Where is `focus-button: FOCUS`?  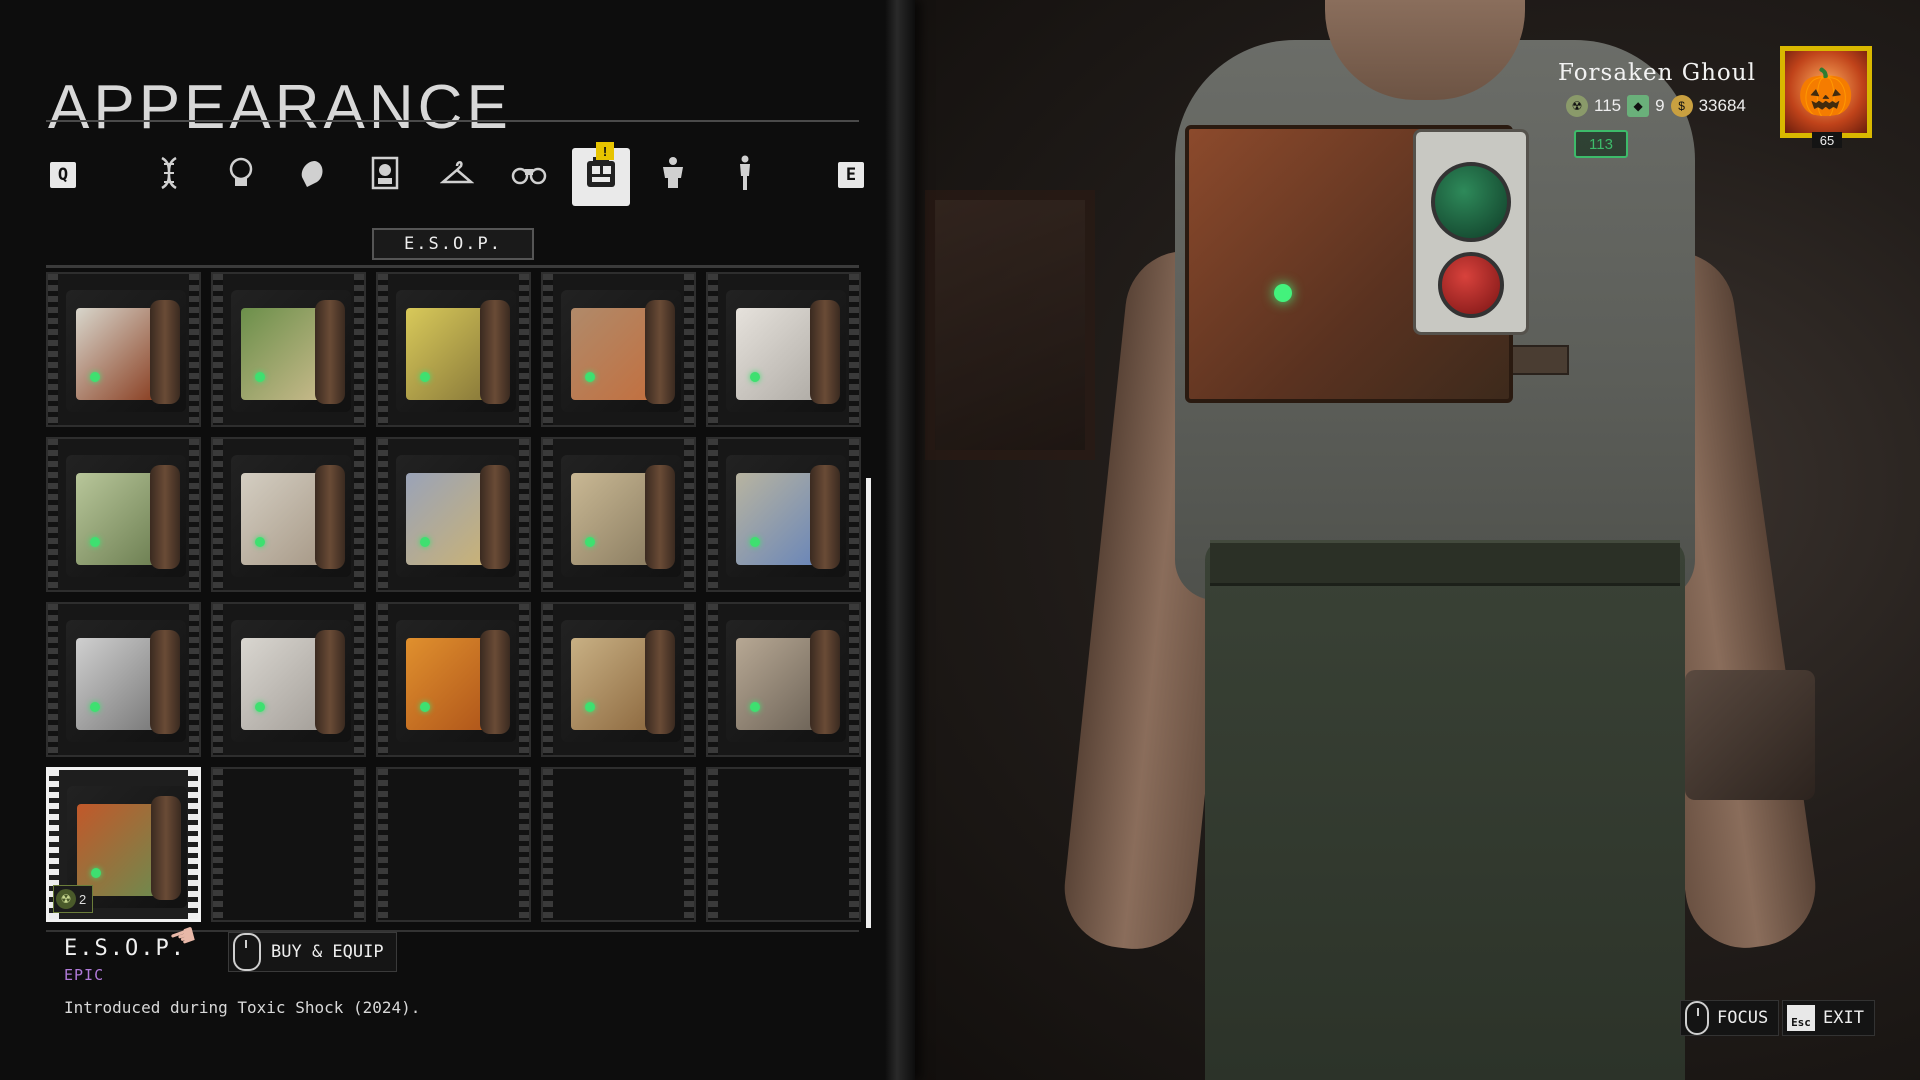 focus-button: FOCUS is located at coordinates (1730, 1018).